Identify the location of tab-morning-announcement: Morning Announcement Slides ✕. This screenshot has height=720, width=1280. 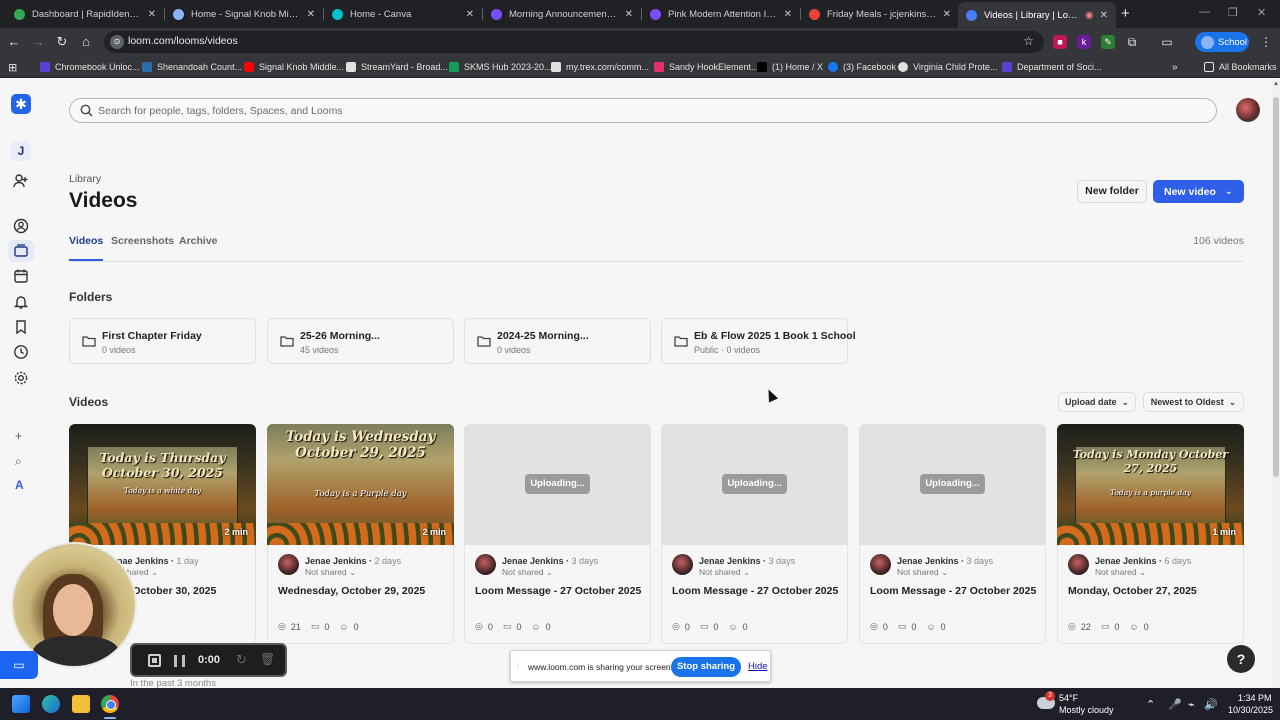
(562, 14).